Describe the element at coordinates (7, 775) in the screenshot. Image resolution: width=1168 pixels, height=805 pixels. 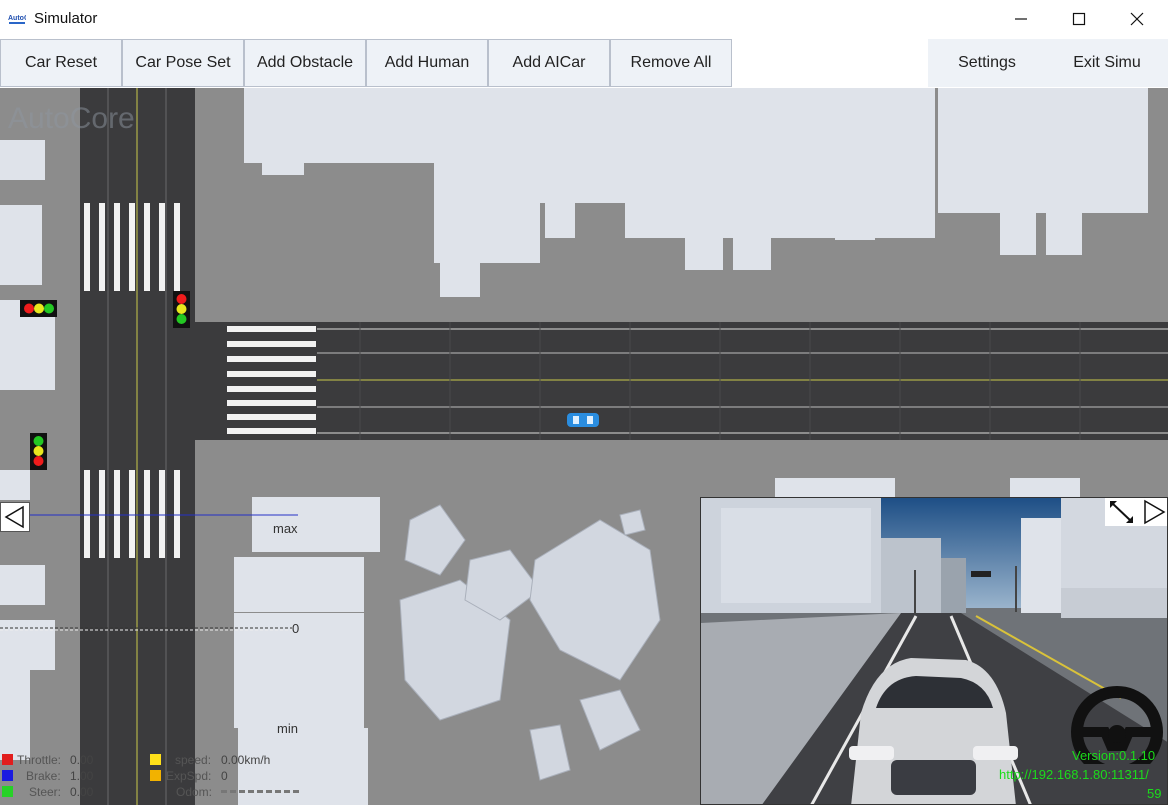
I see `brake-swatch` at that location.